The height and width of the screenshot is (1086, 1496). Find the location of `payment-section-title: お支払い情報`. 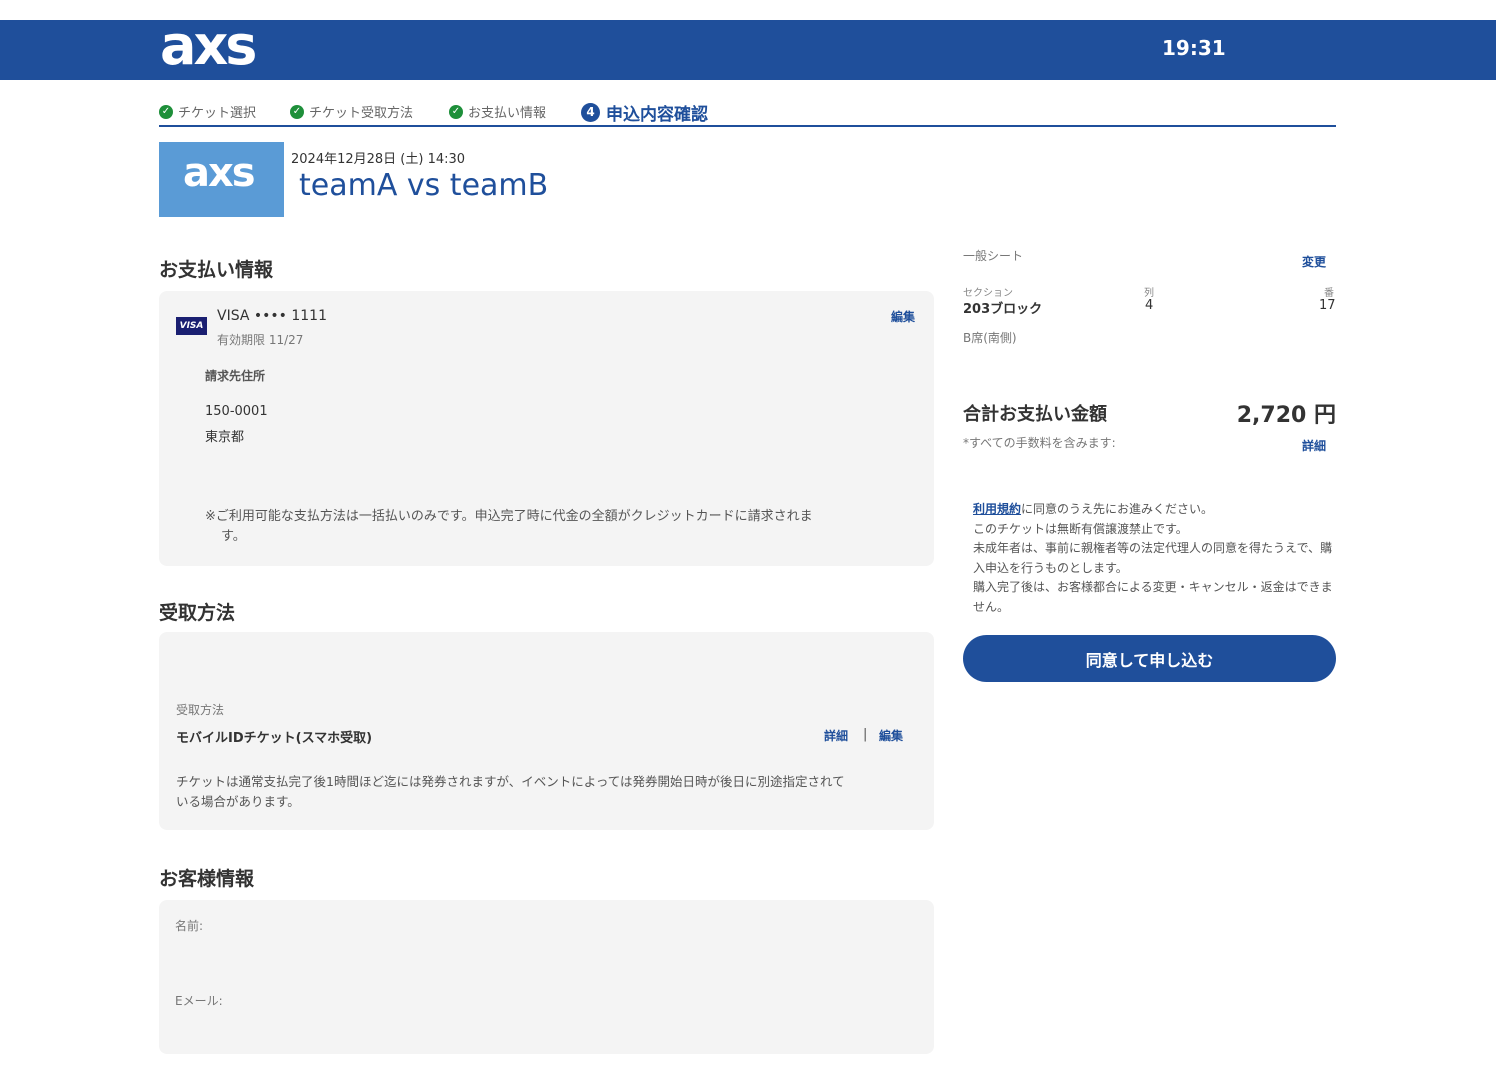

payment-section-title: お支払い情報 is located at coordinates (216, 270).